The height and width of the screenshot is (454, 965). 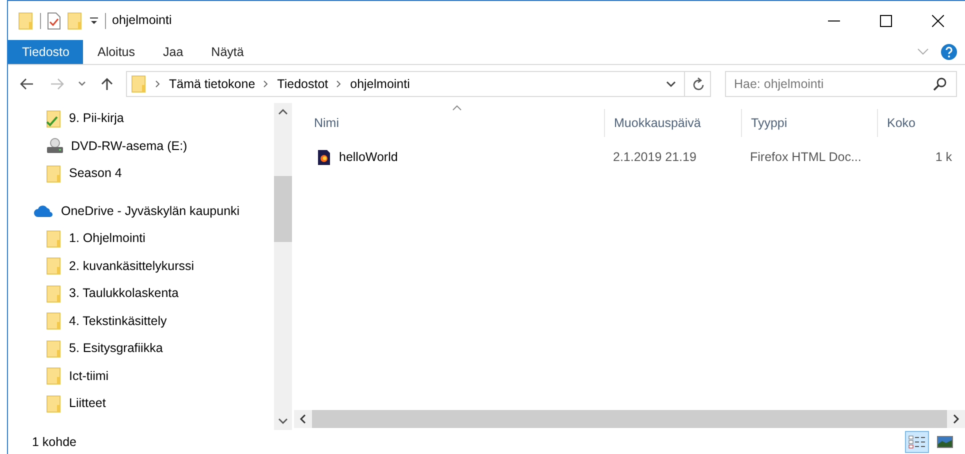 I want to click on breadcrumb: ohjelmointi, so click(x=380, y=84).